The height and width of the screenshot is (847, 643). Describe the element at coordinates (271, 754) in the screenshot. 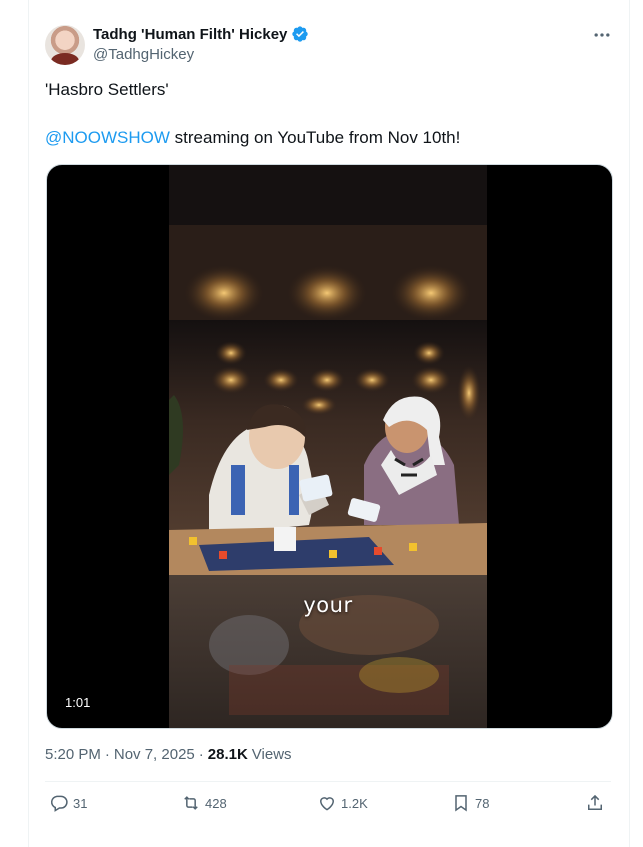

I see `views-label: Views` at that location.